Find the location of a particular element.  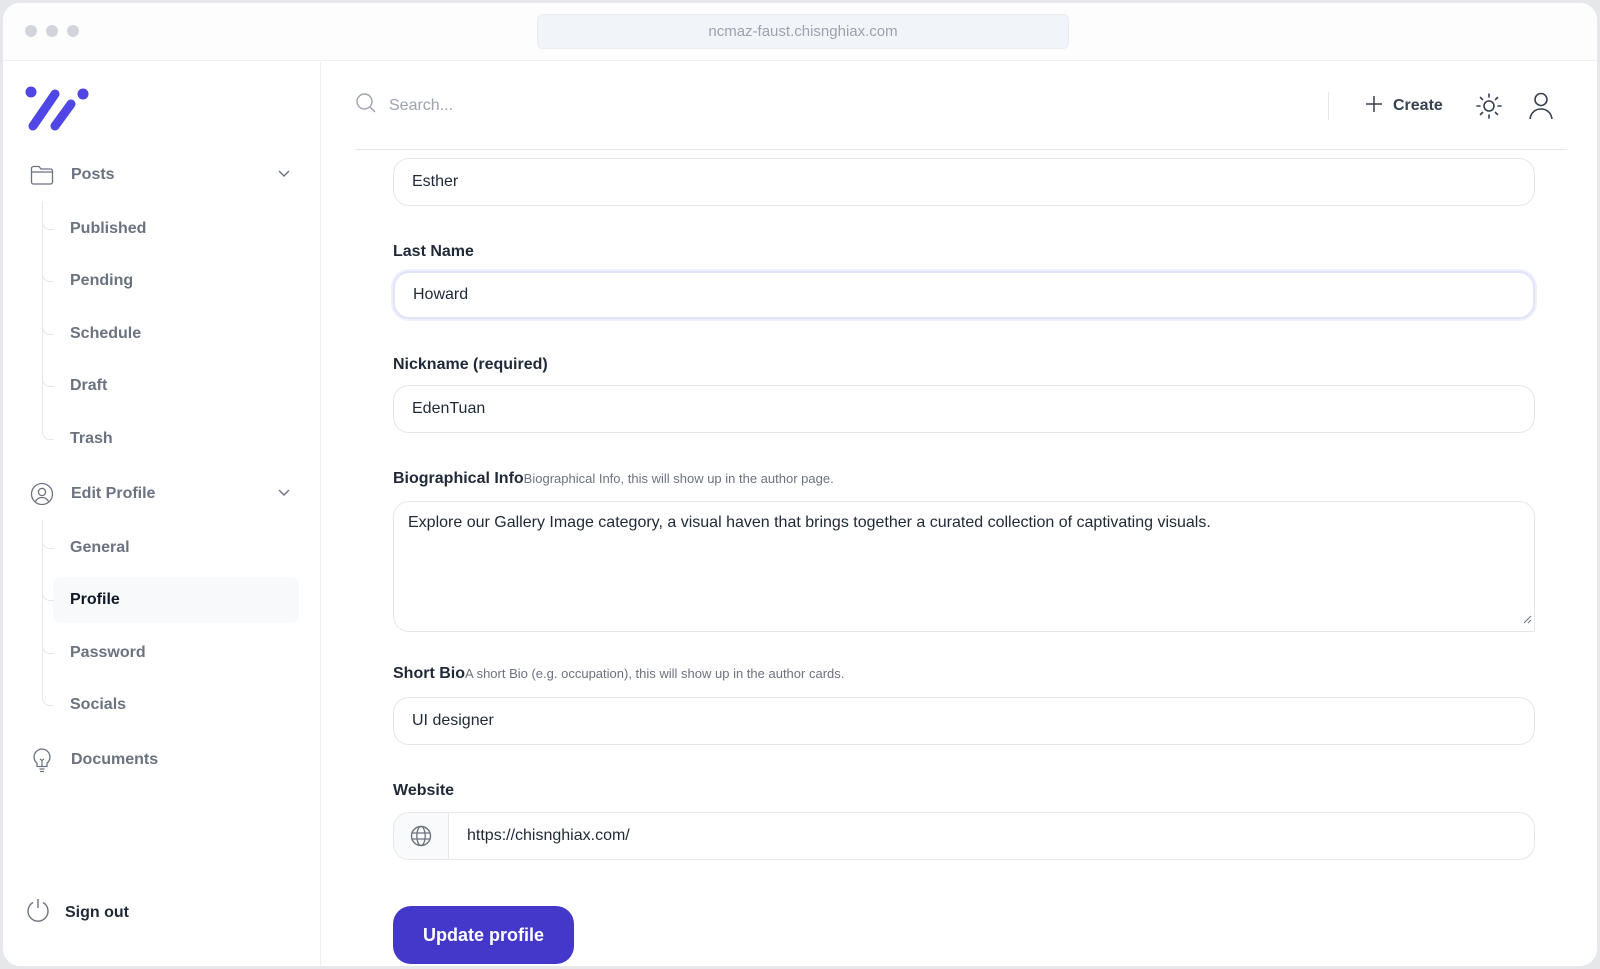

sidebar-item-published: Published is located at coordinates (170, 229).